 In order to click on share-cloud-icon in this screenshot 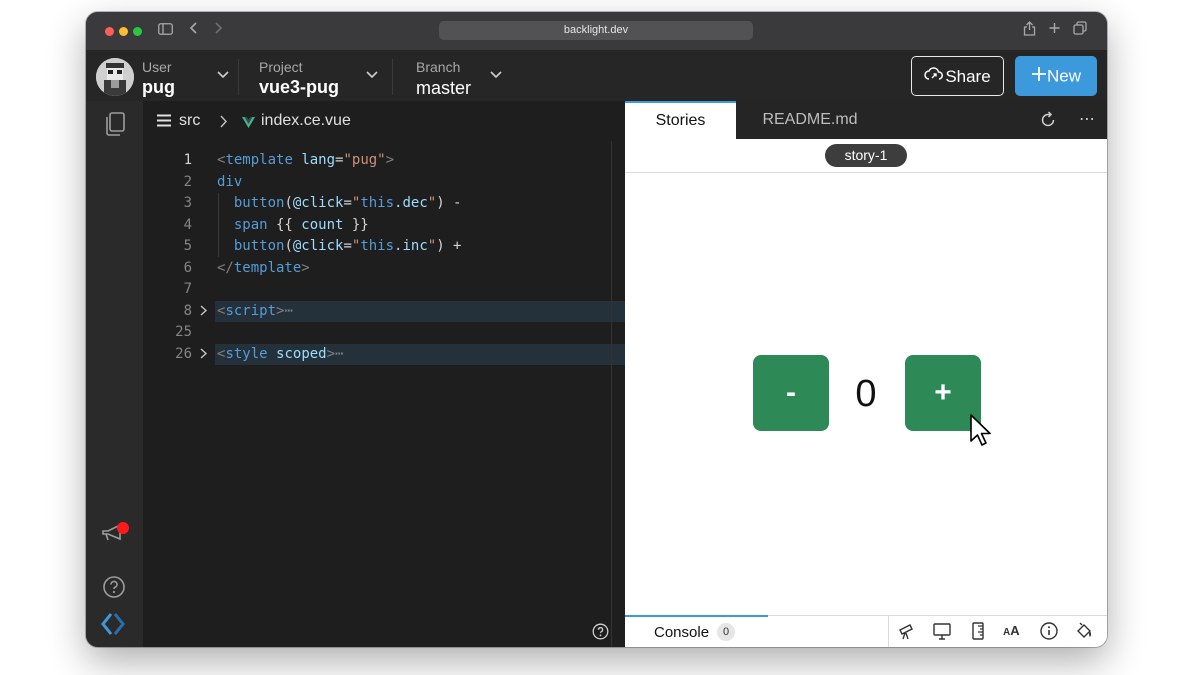, I will do `click(934, 76)`.